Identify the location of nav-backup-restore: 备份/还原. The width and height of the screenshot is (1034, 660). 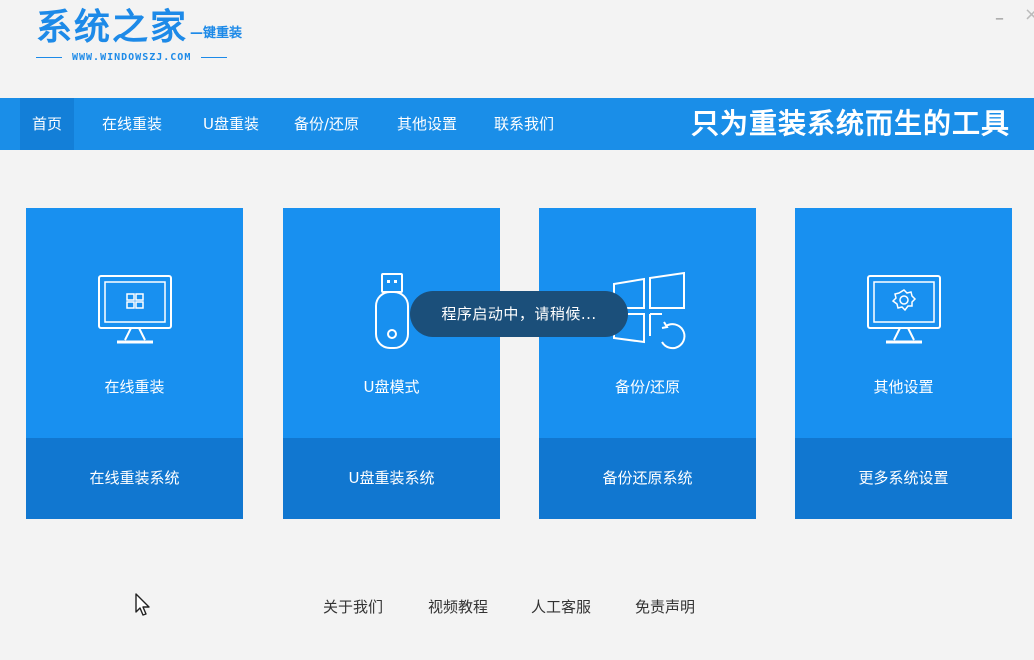
(326, 124).